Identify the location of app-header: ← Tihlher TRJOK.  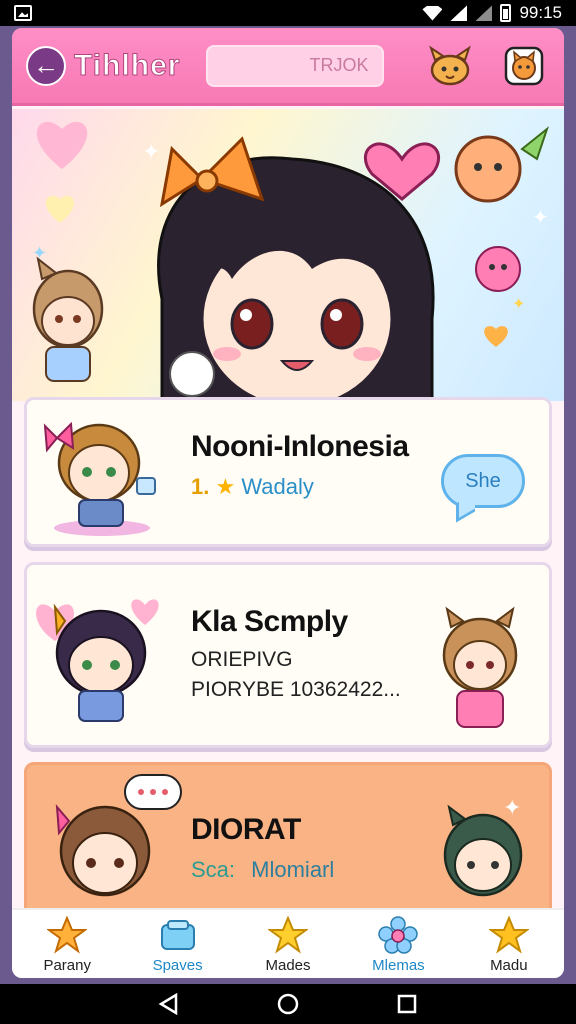
(288, 67).